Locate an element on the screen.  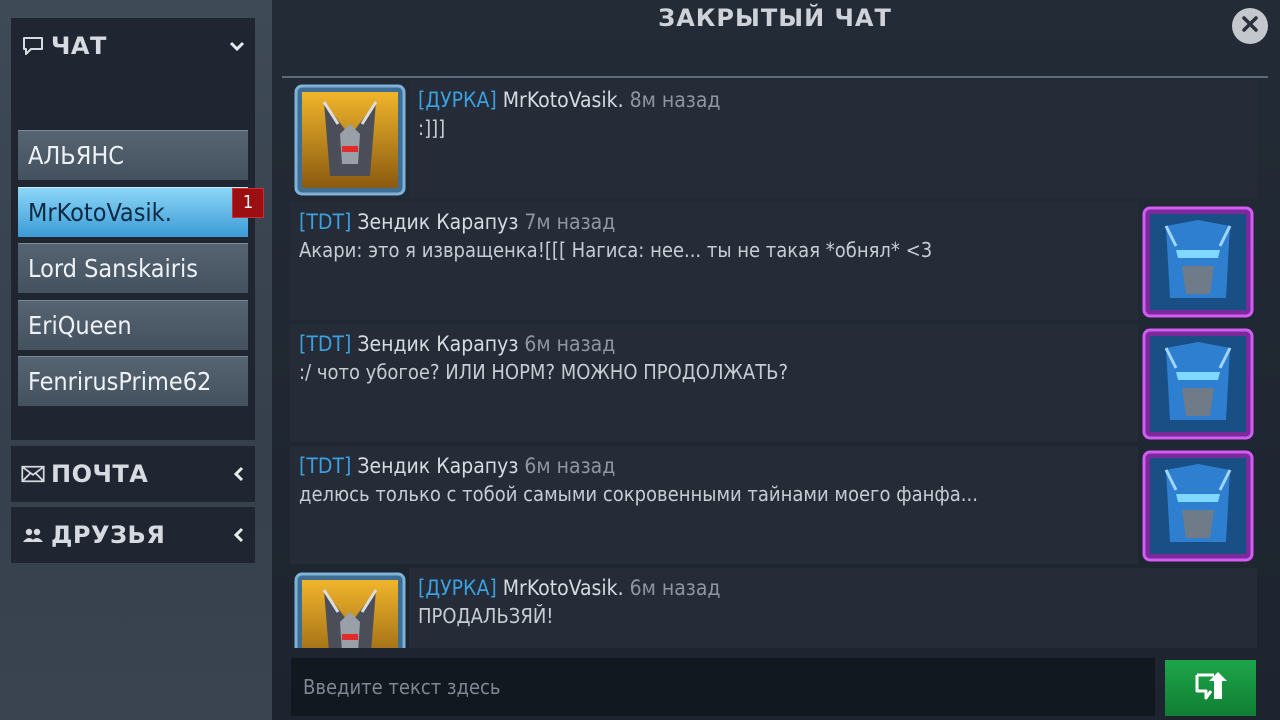
chat-item-fenrirusprime62: FenrirusPrime62 is located at coordinates (133, 381).